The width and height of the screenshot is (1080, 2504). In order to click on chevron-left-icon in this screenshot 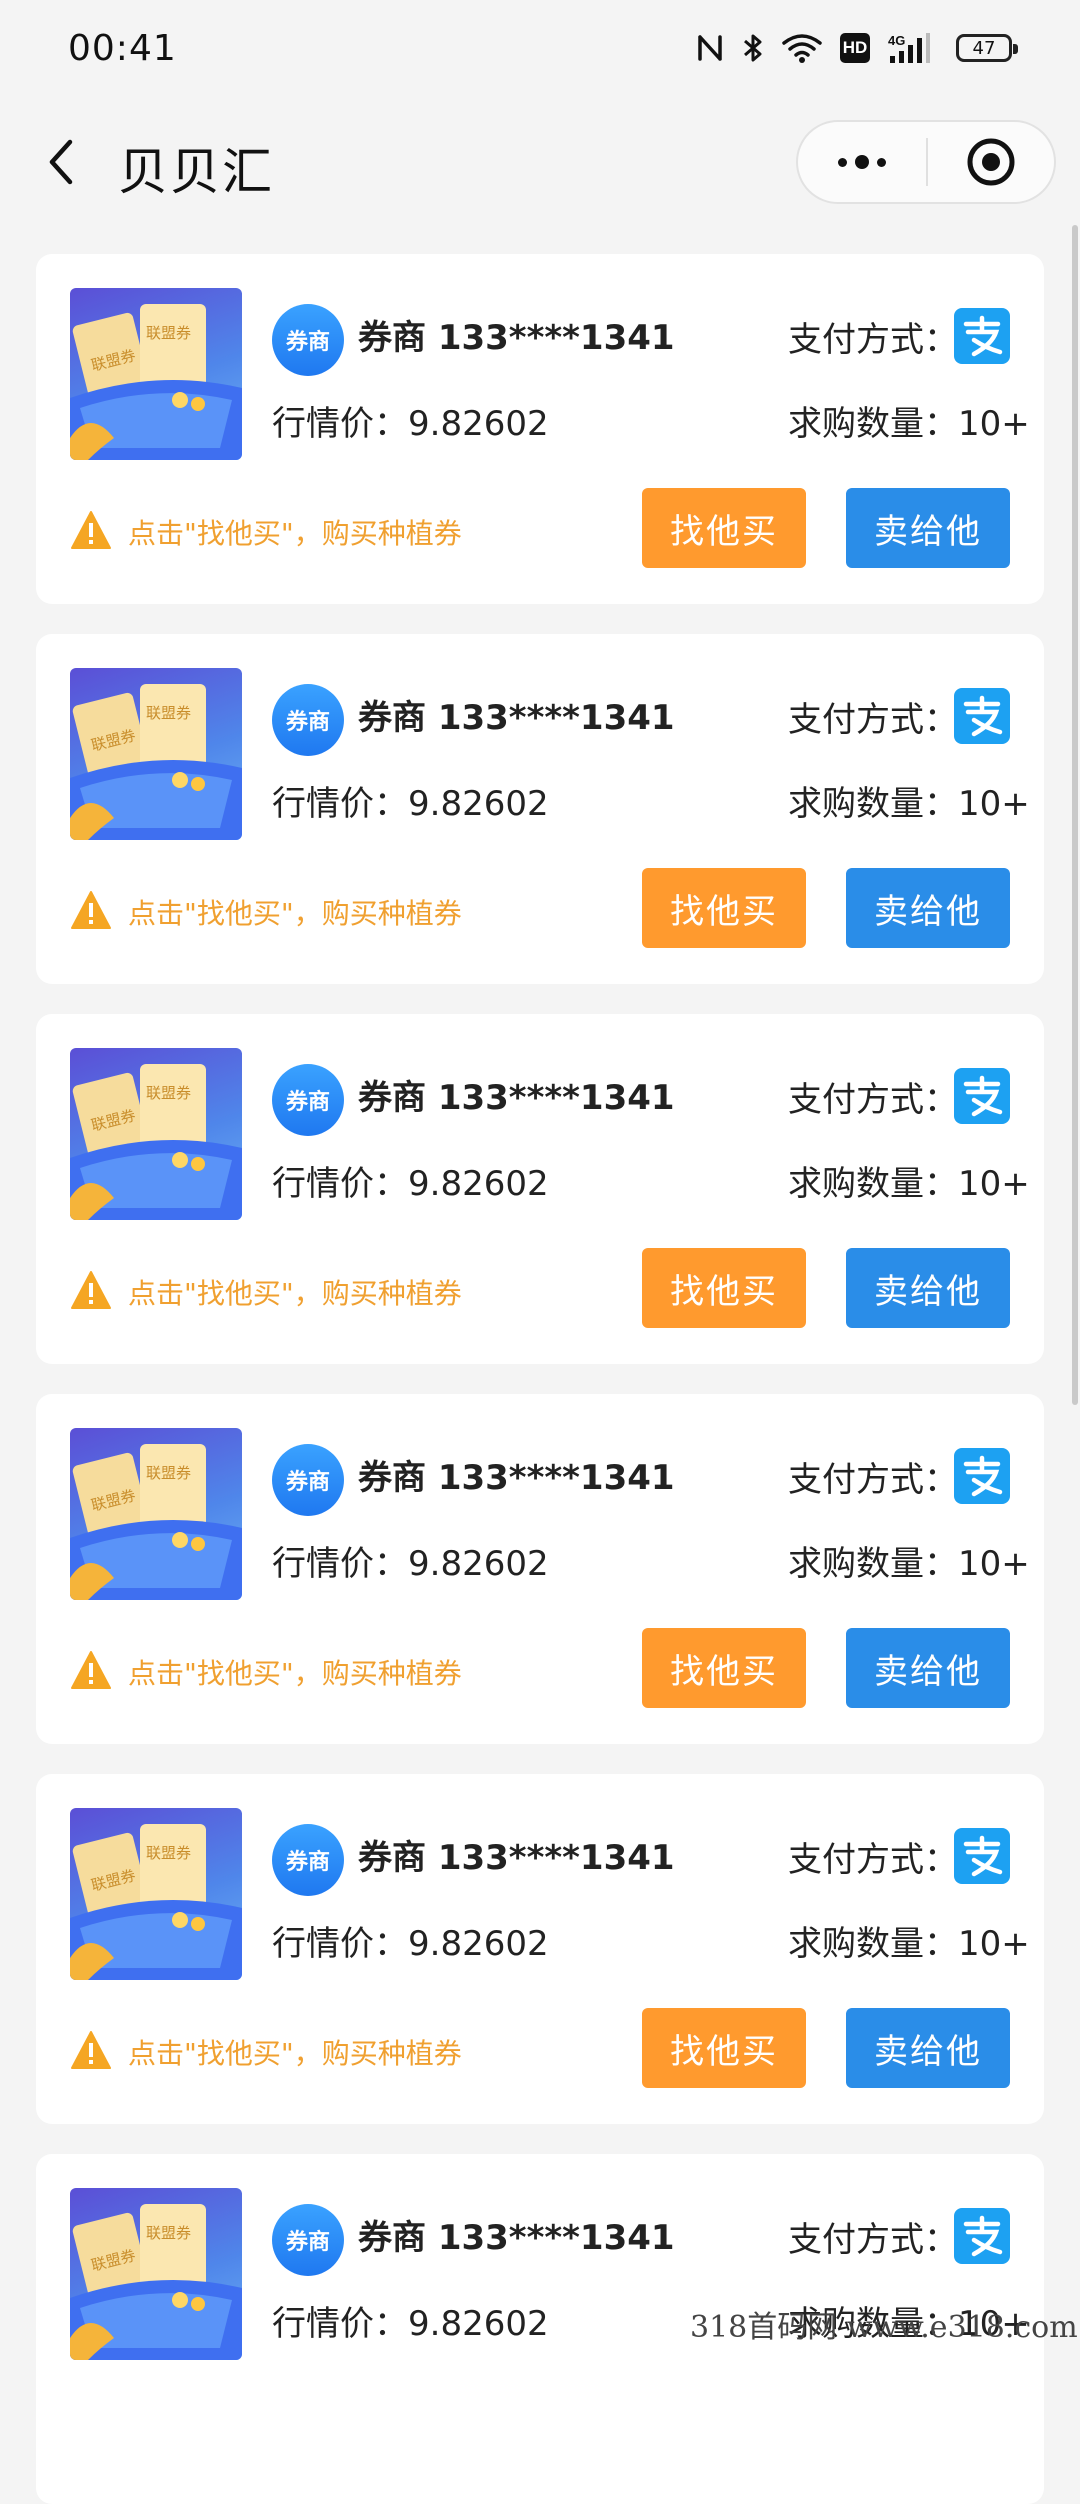, I will do `click(61, 162)`.